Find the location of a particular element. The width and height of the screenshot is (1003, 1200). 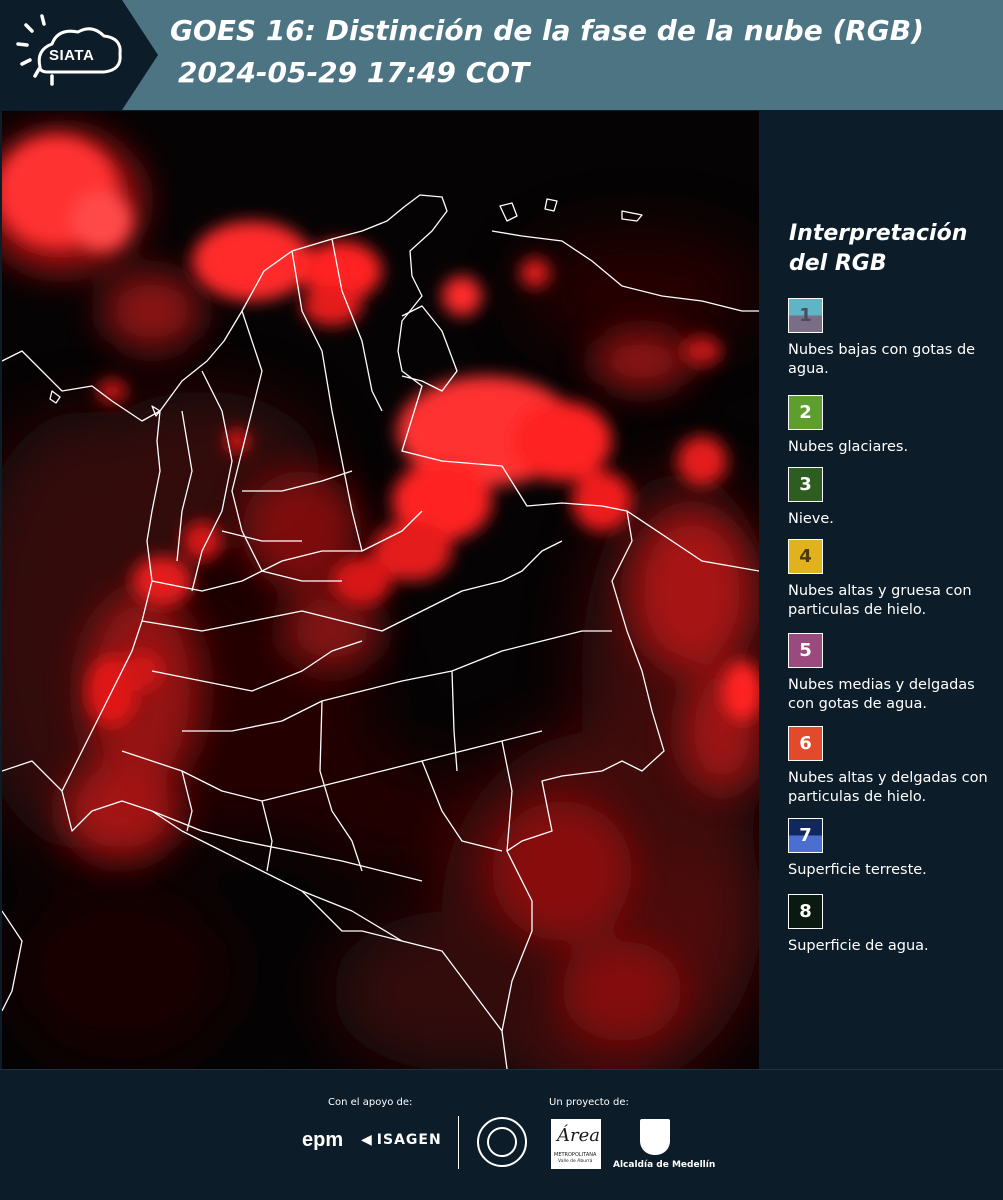

legend-swatch-2: 2 is located at coordinates (805, 412).